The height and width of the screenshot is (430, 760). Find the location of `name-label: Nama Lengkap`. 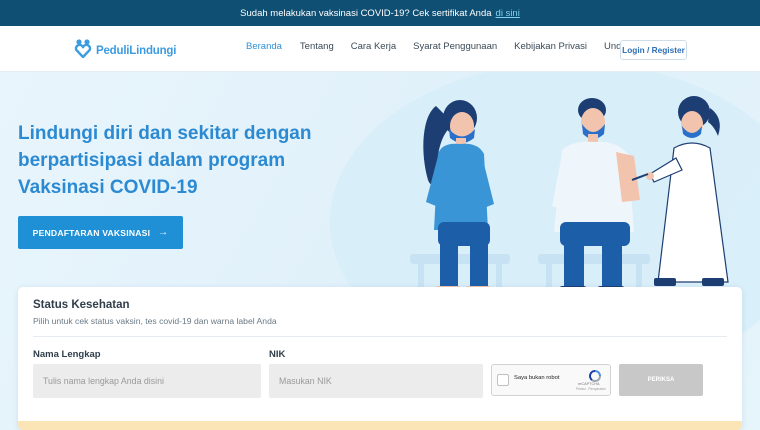

name-label: Nama Lengkap is located at coordinates (67, 354).